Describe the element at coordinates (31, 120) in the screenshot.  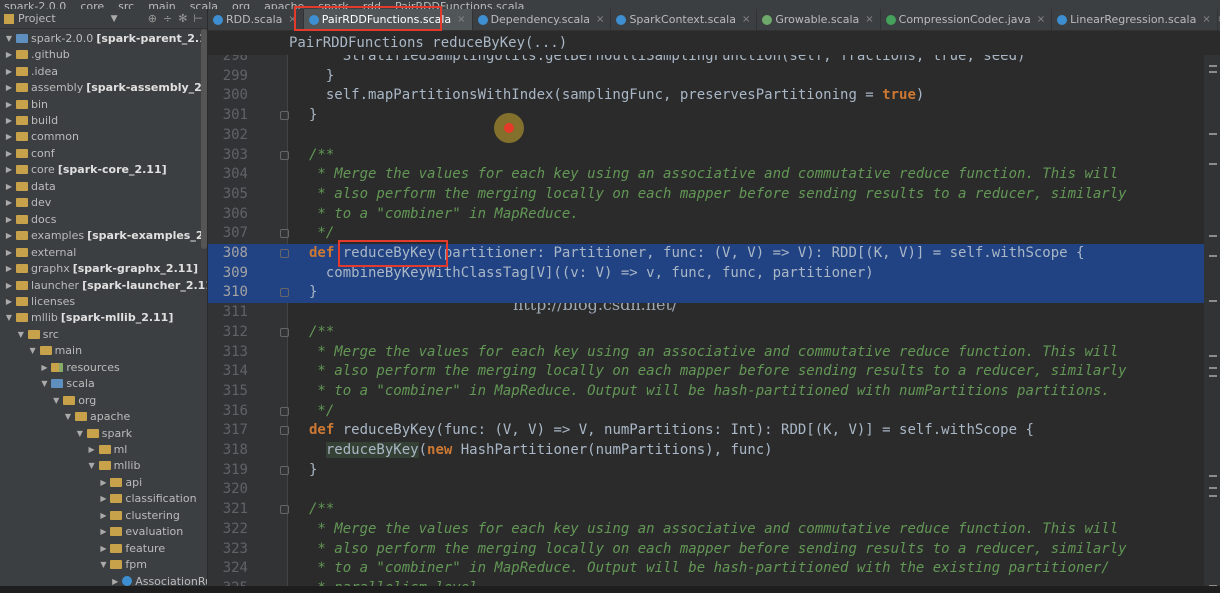
I see `tree-item: ▶ build` at that location.